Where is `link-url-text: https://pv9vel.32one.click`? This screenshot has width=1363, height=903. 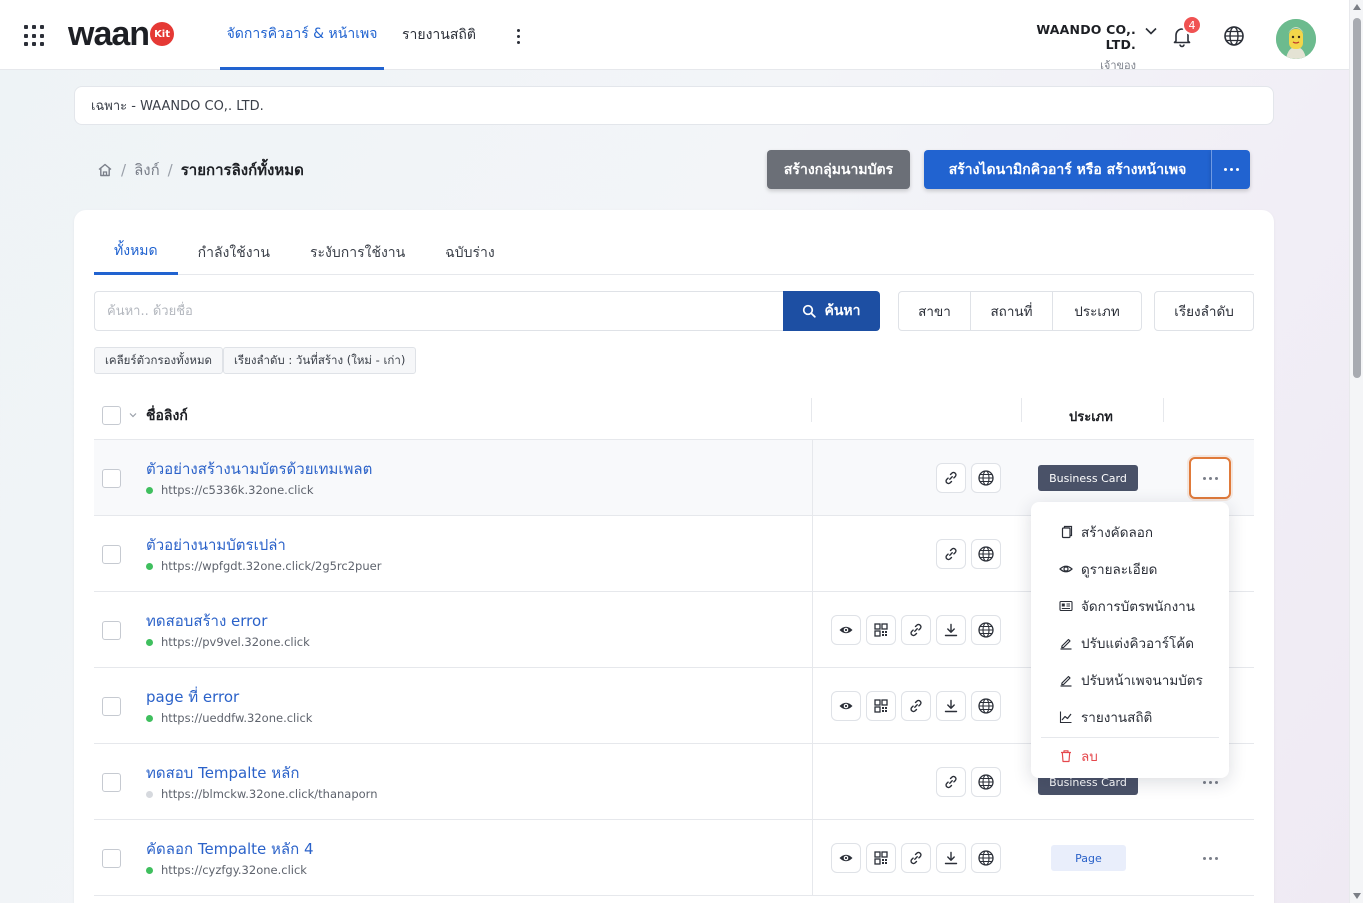 link-url-text: https://pv9vel.32one.click is located at coordinates (235, 642).